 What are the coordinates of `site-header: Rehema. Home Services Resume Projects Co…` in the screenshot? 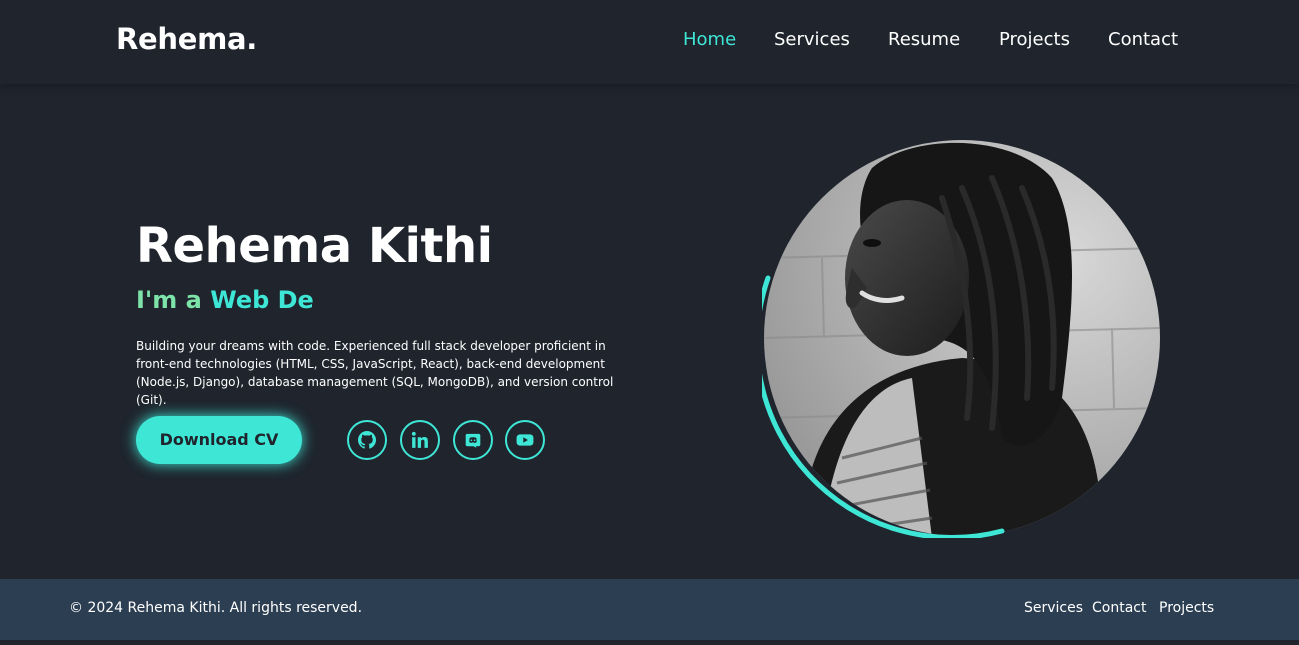 It's located at (649, 42).